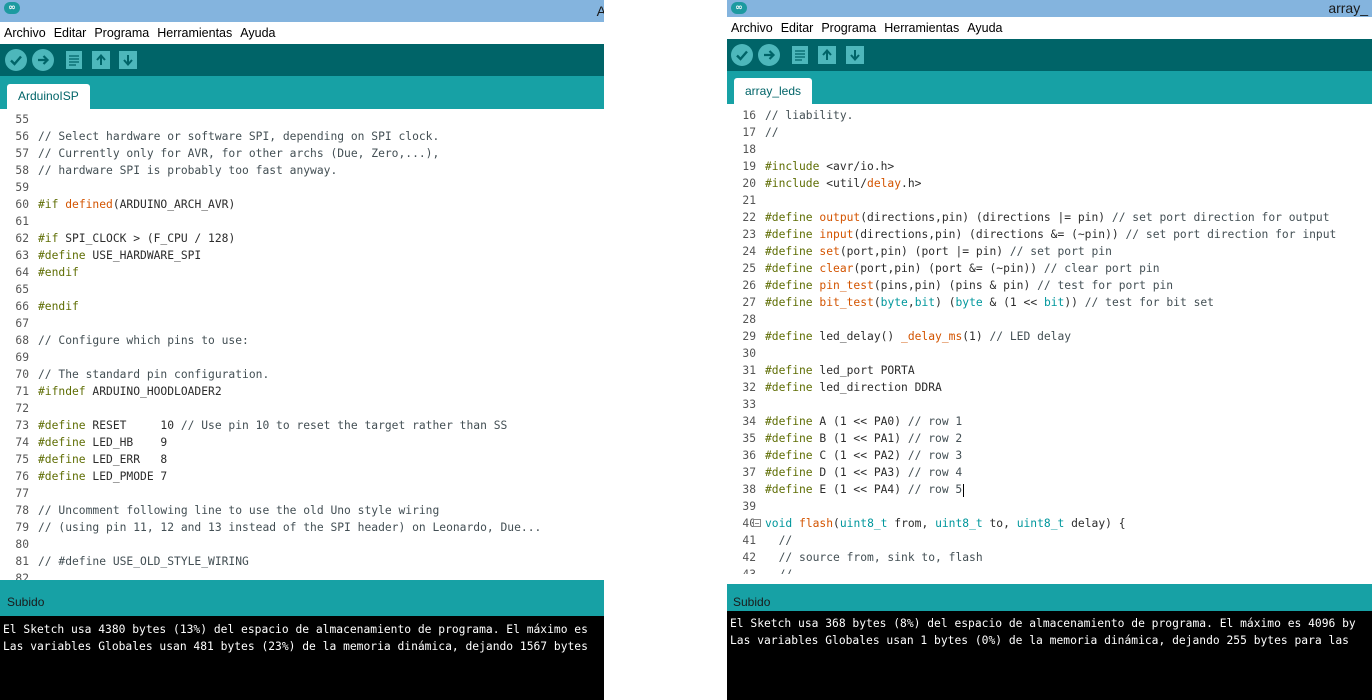 Image resolution: width=1372 pixels, height=700 pixels. What do you see at coordinates (103, 459) in the screenshot?
I see `code-text: #define LED_ERR 8` at bounding box center [103, 459].